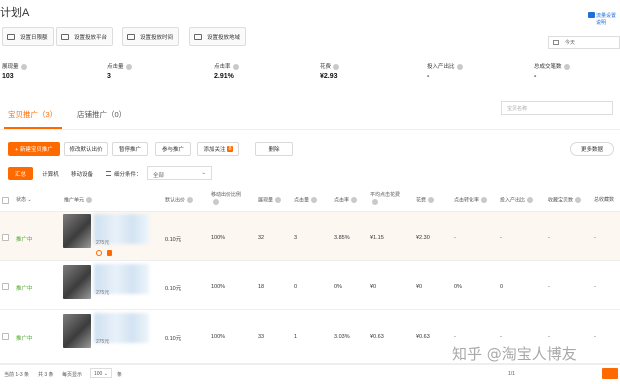 The height and width of the screenshot is (384, 620). I want to click on header-fav-total: 总收藏数, so click(604, 200).